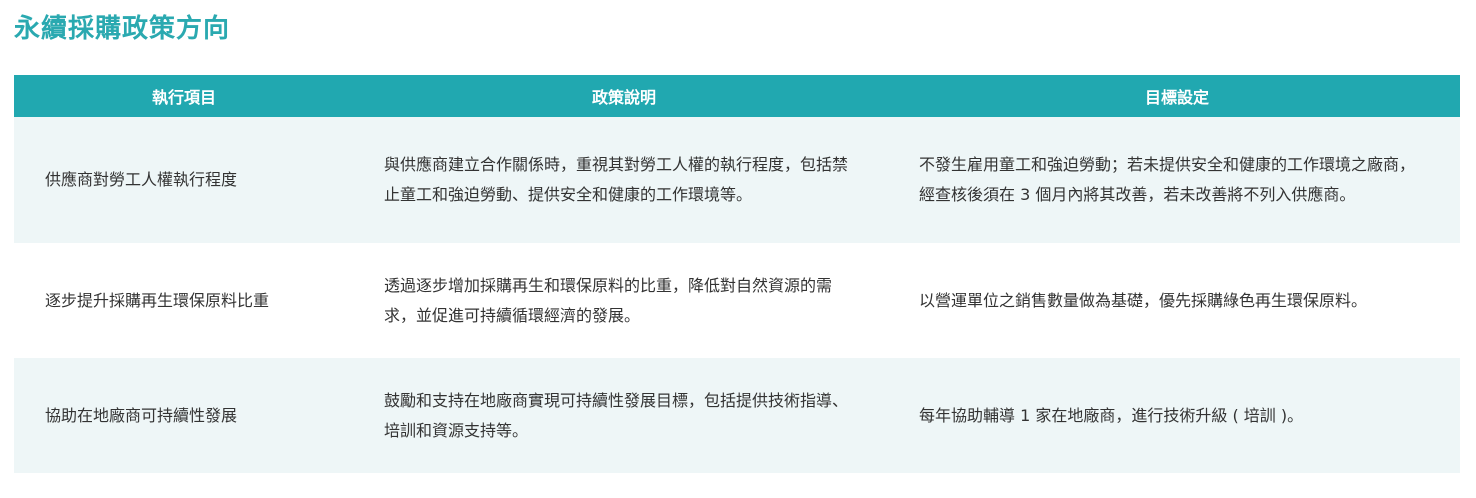 The image size is (1476, 498). What do you see at coordinates (184, 415) in the screenshot?
I see `item-cell: 協助在地廠商可持續性發展` at bounding box center [184, 415].